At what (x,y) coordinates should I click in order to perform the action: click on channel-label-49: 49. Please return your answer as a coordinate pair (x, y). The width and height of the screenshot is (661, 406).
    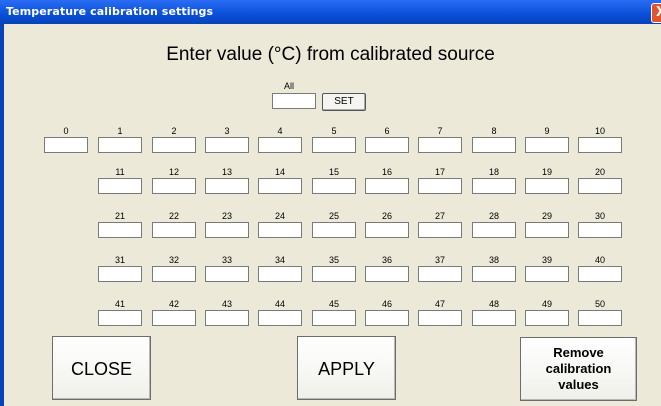
    Looking at the image, I should click on (546, 304).